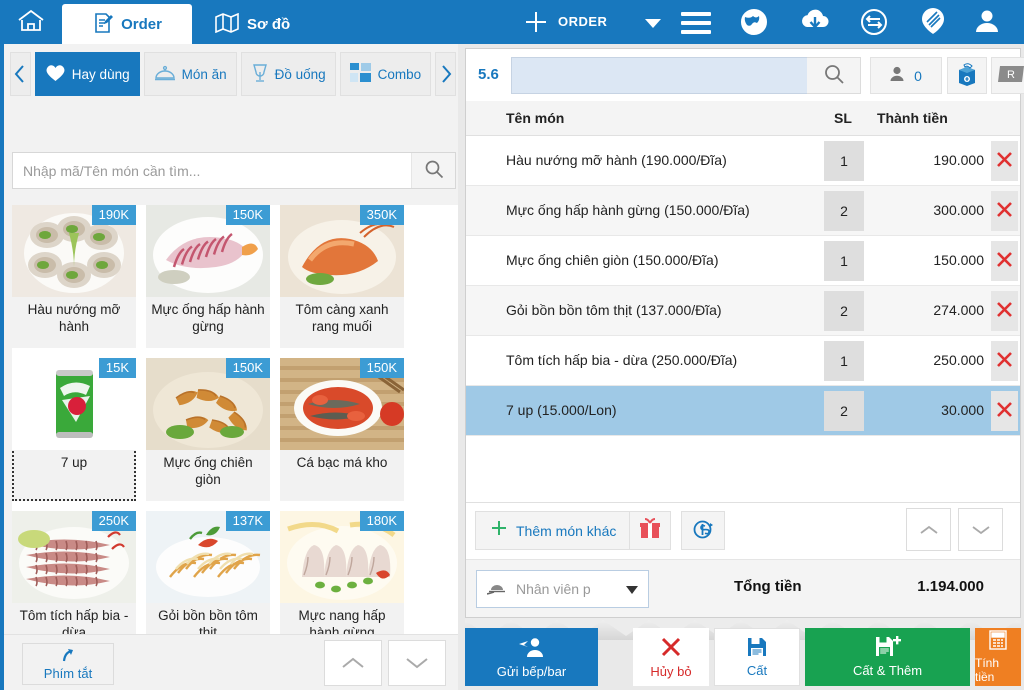 The width and height of the screenshot is (1024, 690). Describe the element at coordinates (342, 582) in the screenshot. I see `product-card: 180K Mực nang hấp hành gừng` at that location.